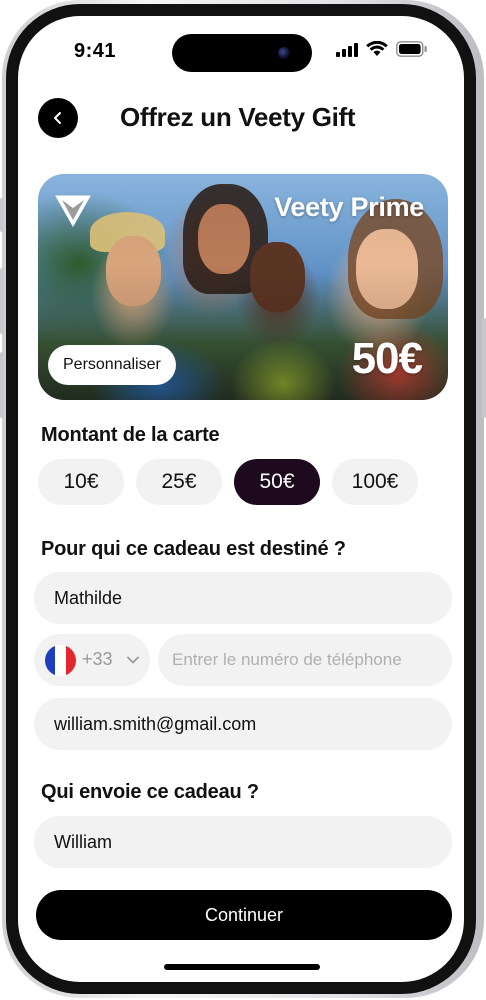  I want to click on status-time: 9:41, so click(95, 51).